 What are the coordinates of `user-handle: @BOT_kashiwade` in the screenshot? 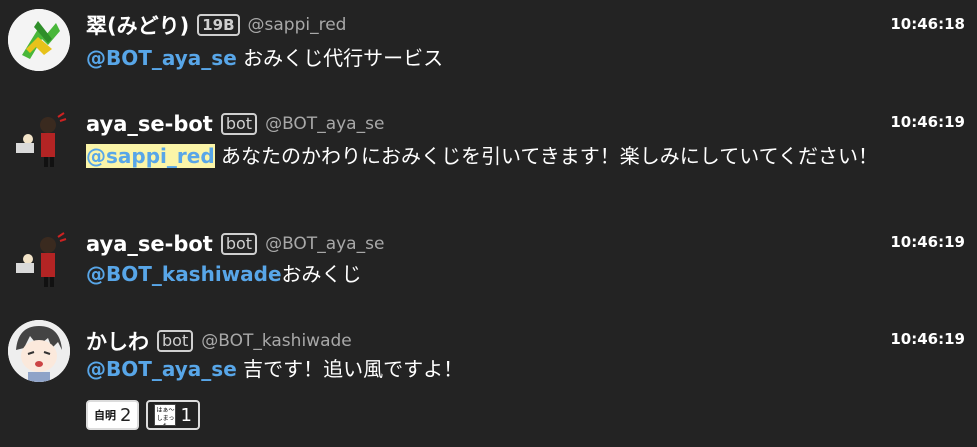 It's located at (276, 341).